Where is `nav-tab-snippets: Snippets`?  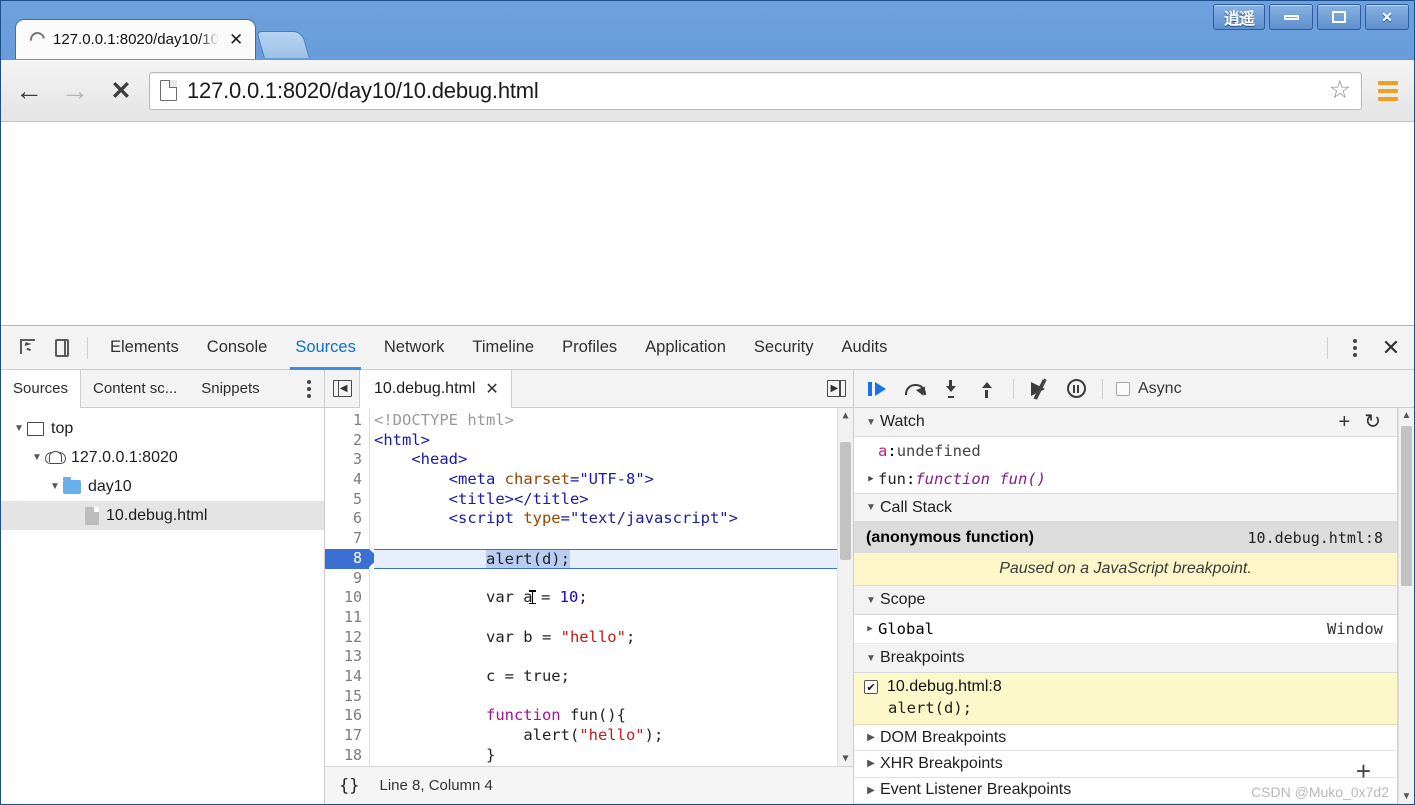 nav-tab-snippets: Snippets is located at coordinates (230, 388).